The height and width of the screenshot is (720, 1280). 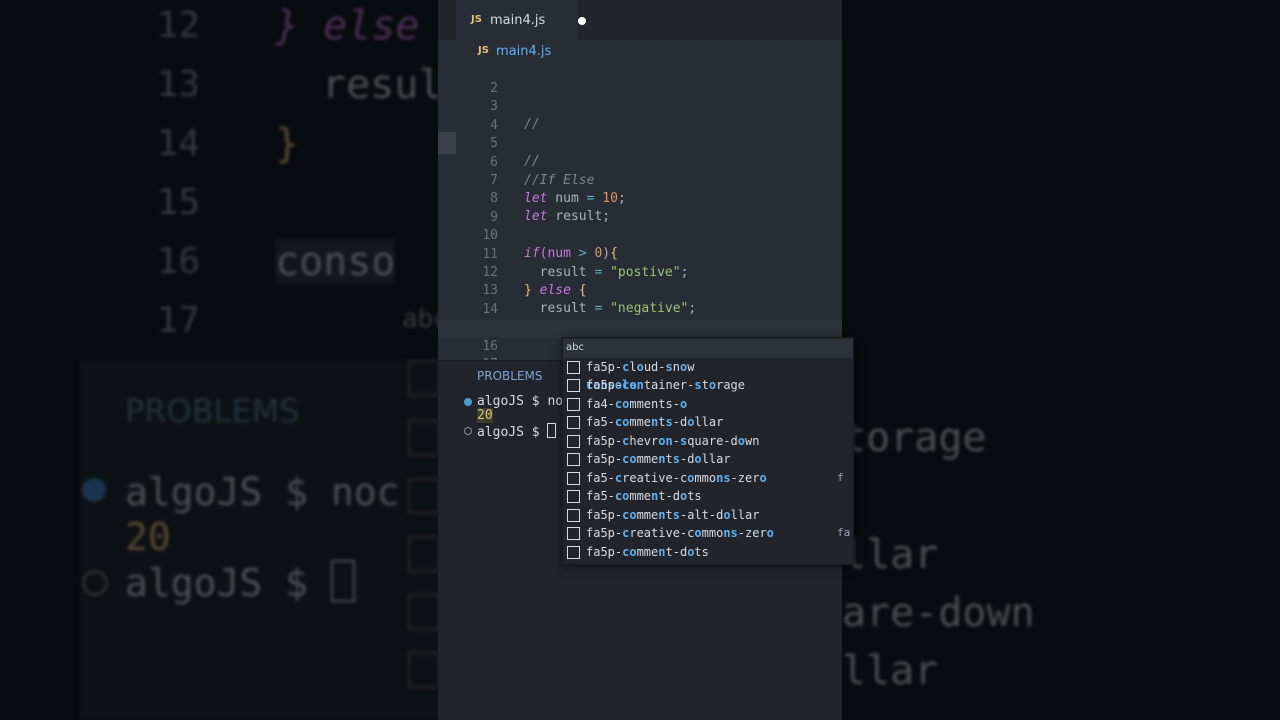 I want to click on breadcrumb: JS main4.js, so click(x=640, y=51).